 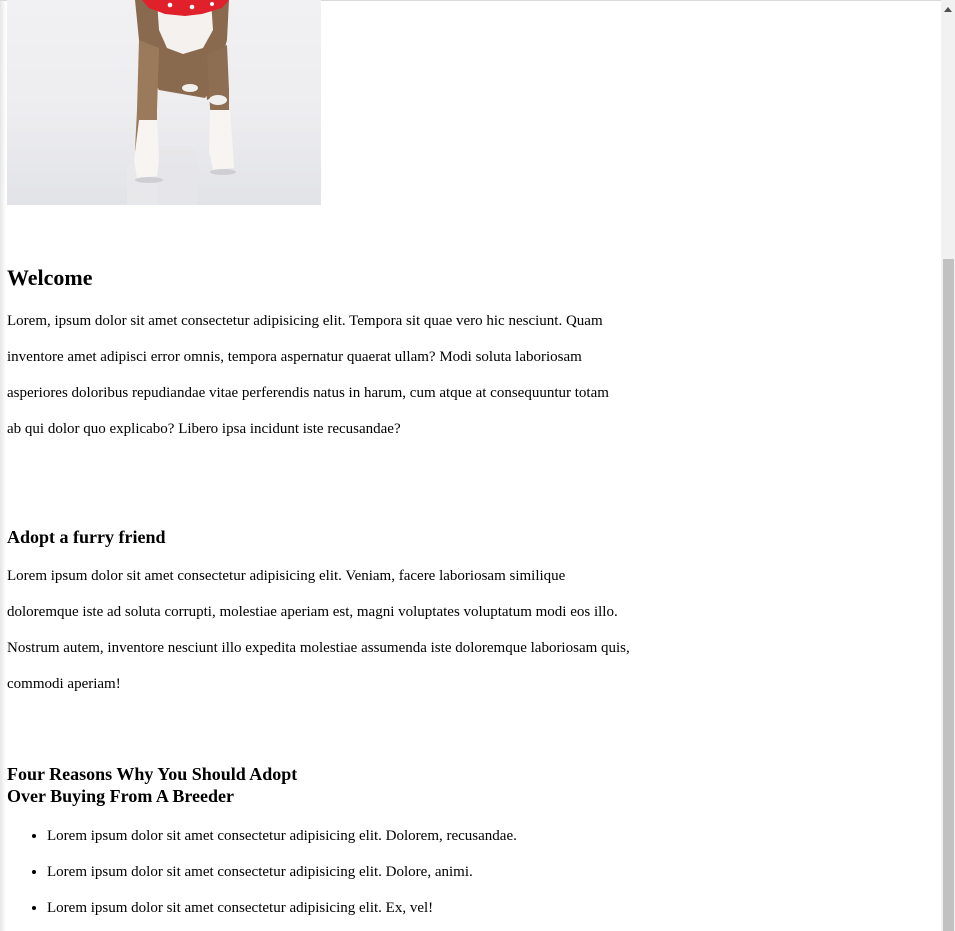 I want to click on dog-photo, so click(x=164, y=102).